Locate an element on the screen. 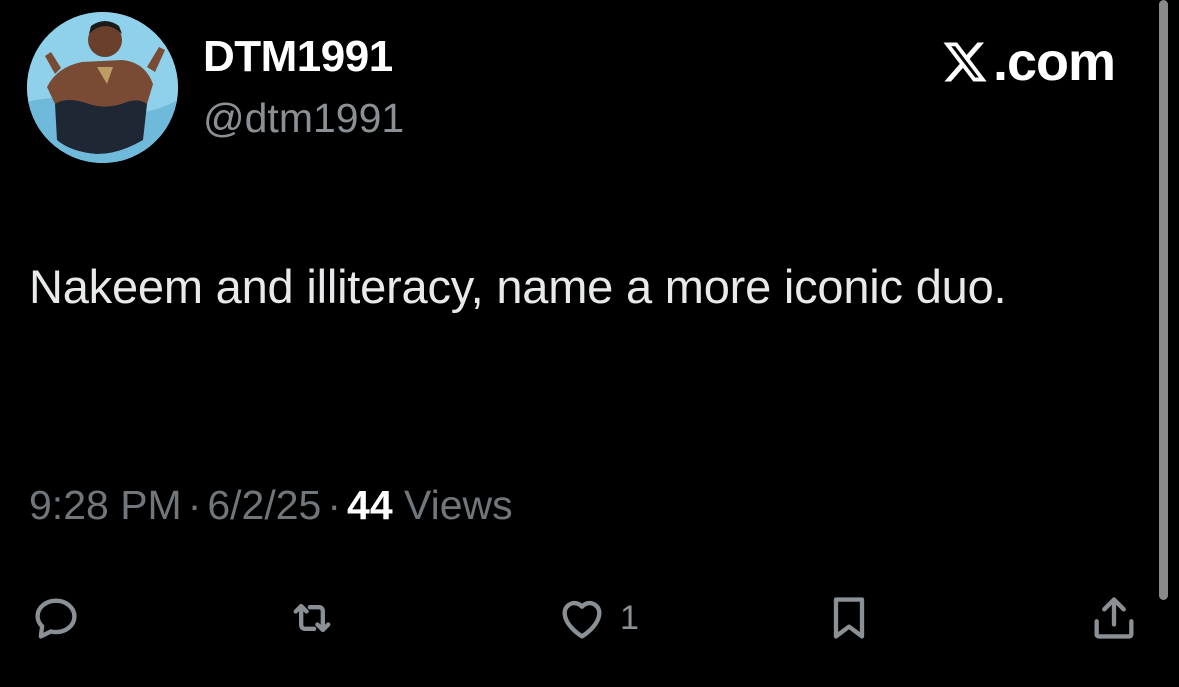  bookmark-icon is located at coordinates (849, 618).